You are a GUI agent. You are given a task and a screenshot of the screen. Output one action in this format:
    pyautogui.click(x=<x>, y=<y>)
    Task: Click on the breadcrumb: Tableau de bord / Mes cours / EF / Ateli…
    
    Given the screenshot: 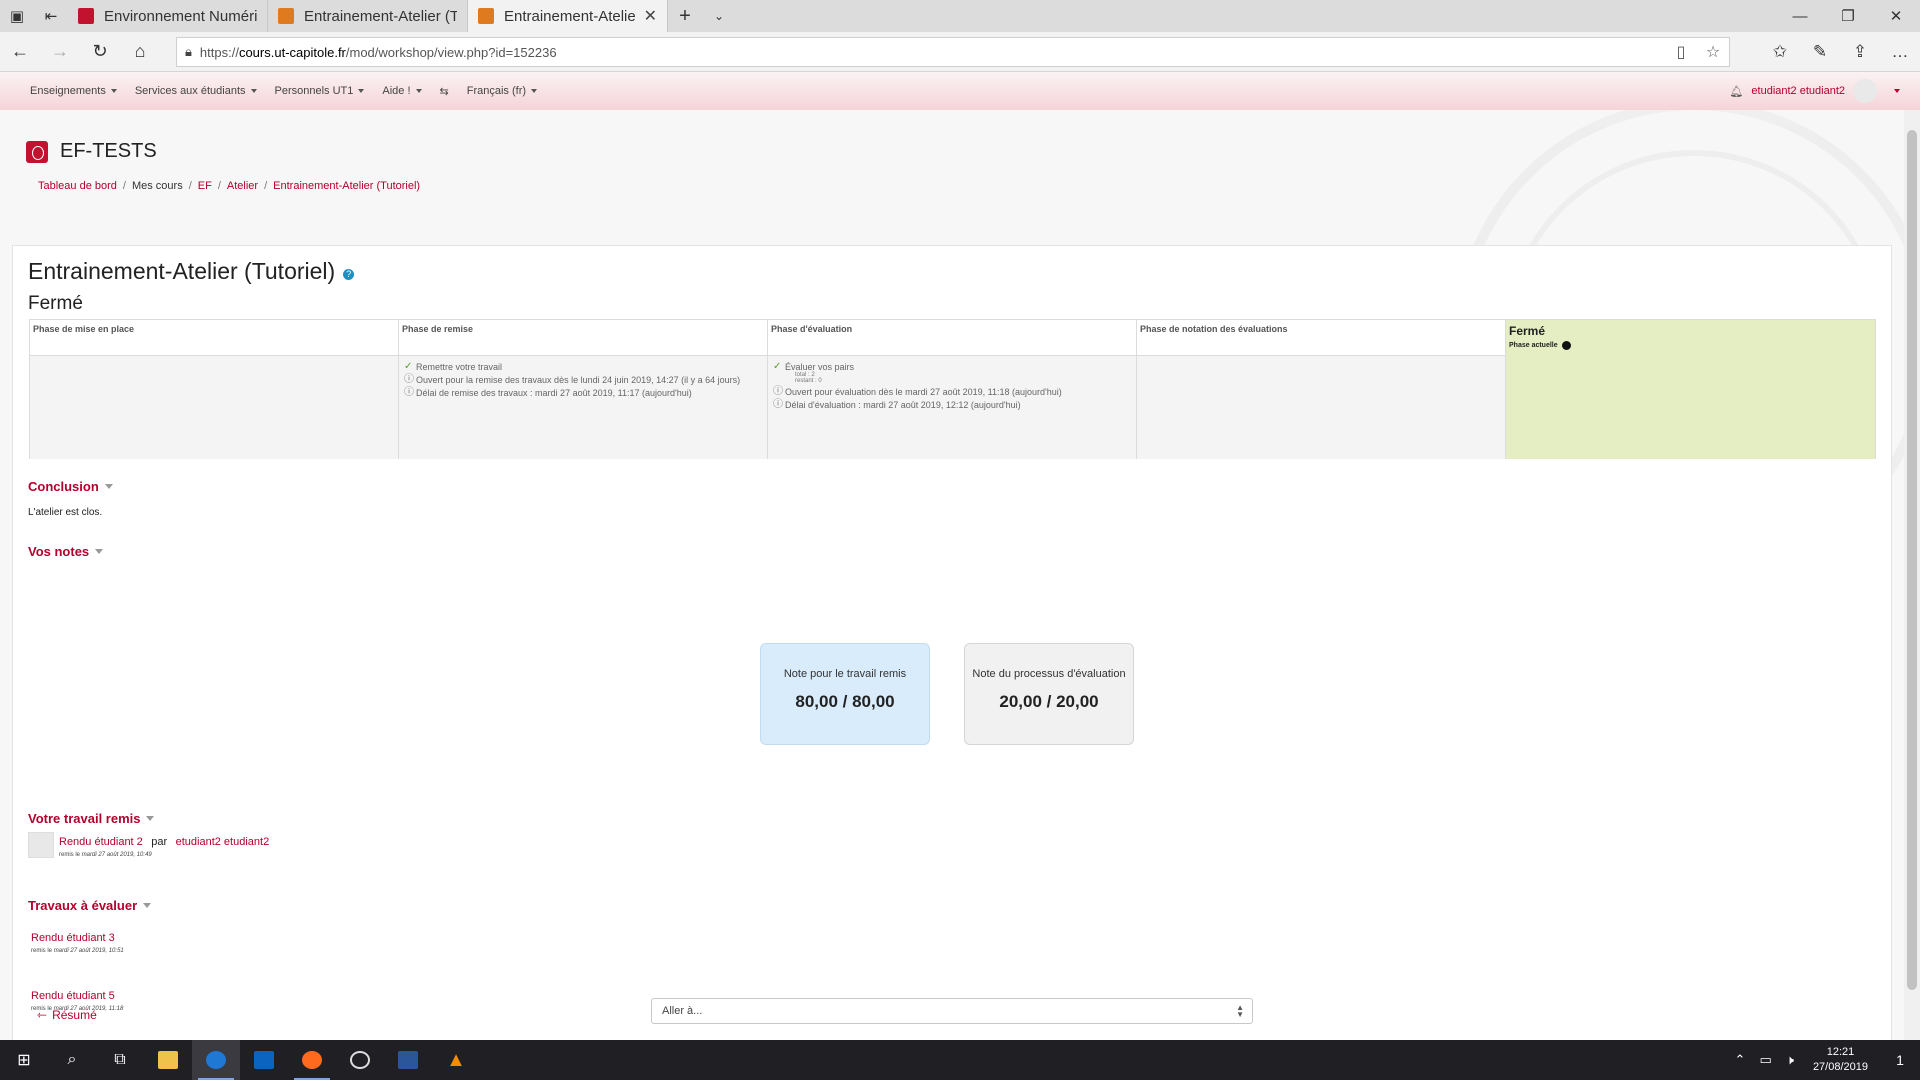 What is the action you would take?
    pyautogui.click(x=229, y=186)
    